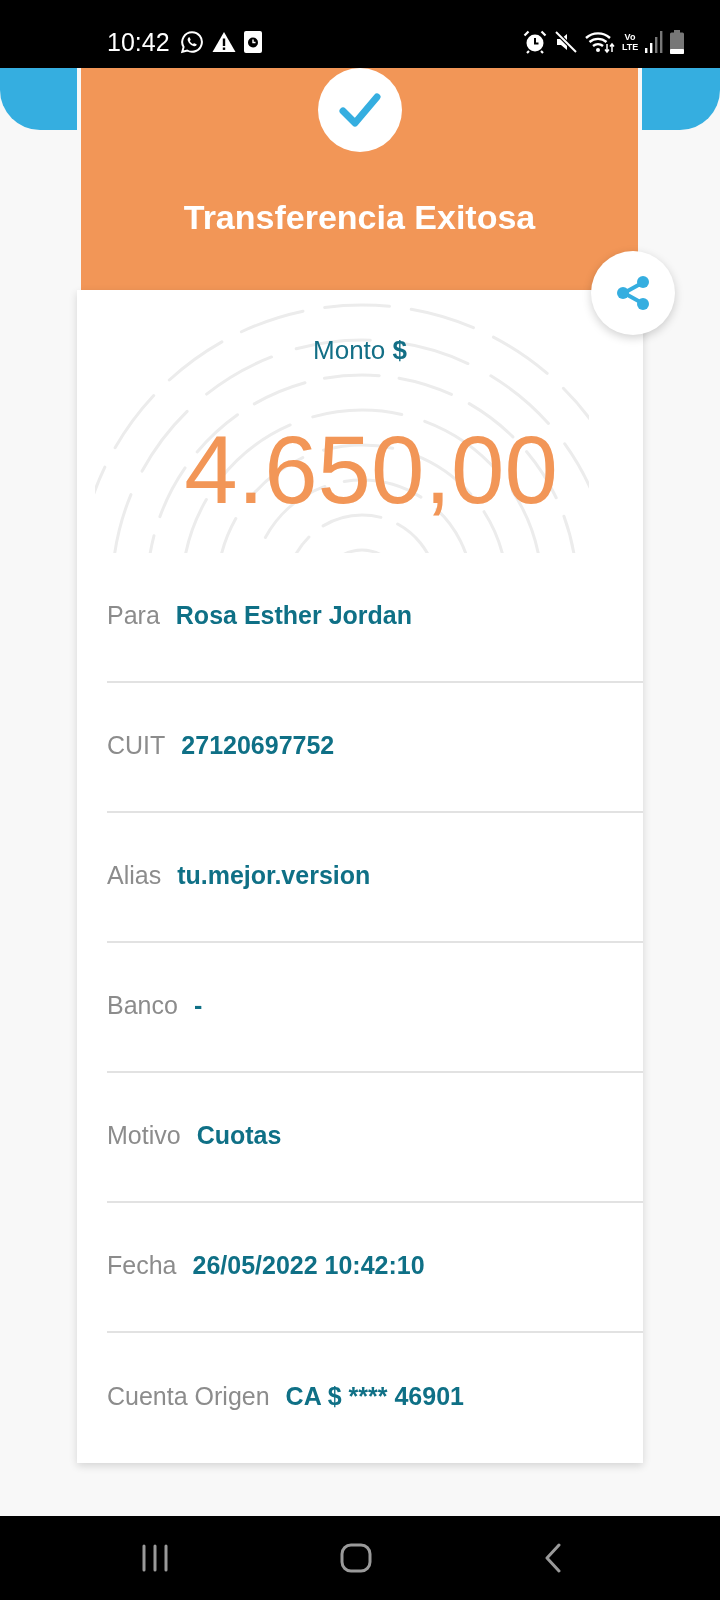 This screenshot has width=720, height=1600. What do you see at coordinates (134, 875) in the screenshot?
I see `detail-label: Alias` at bounding box center [134, 875].